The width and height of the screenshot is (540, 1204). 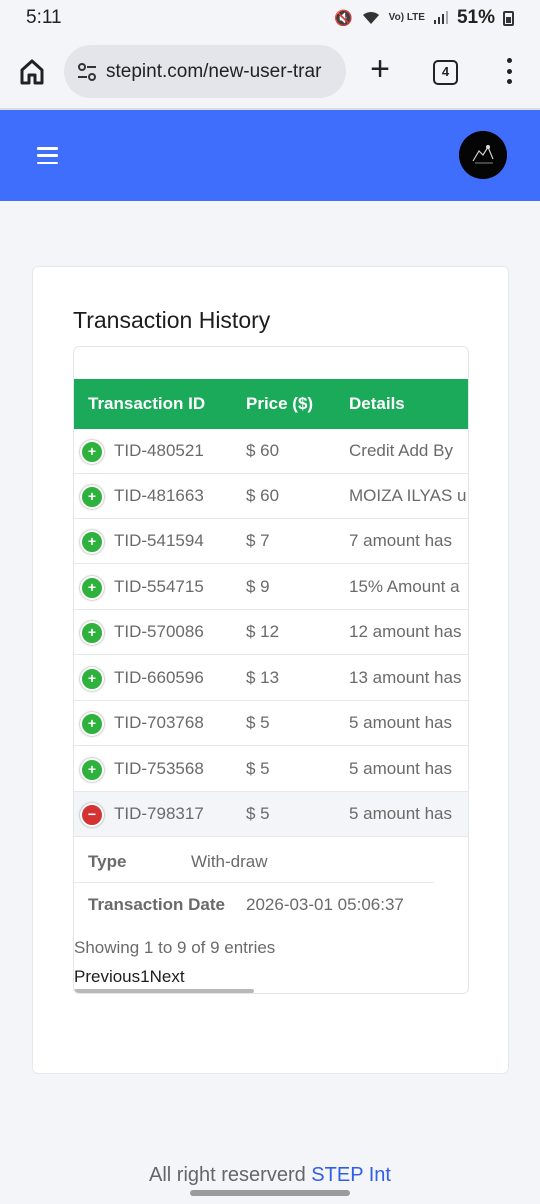 I want to click on avatar-logo-icon, so click(x=483, y=155).